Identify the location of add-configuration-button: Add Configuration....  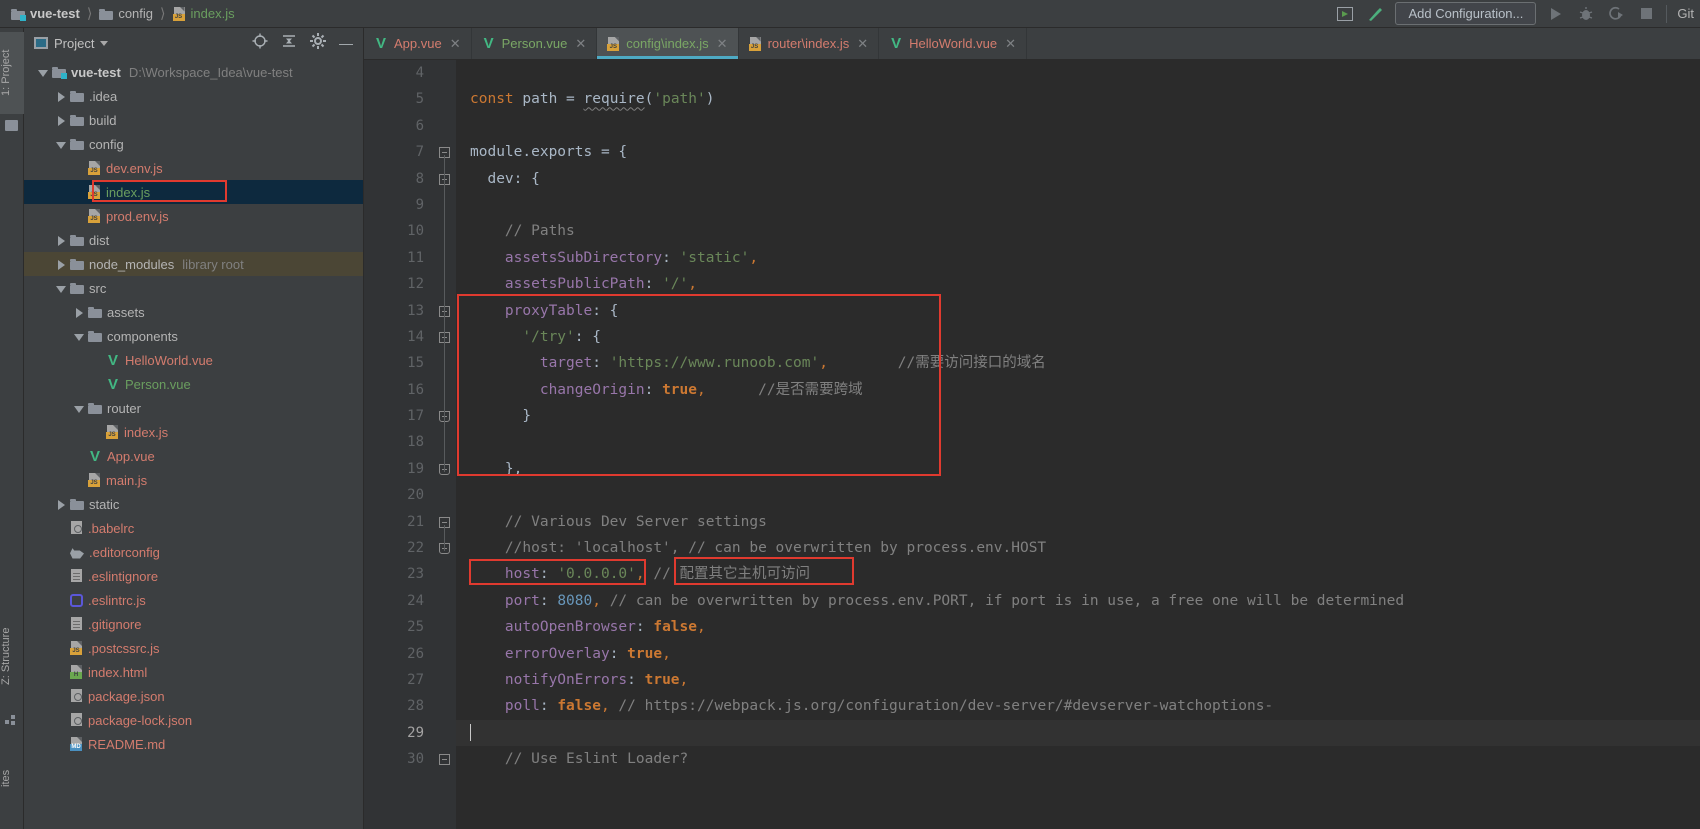
(1466, 13).